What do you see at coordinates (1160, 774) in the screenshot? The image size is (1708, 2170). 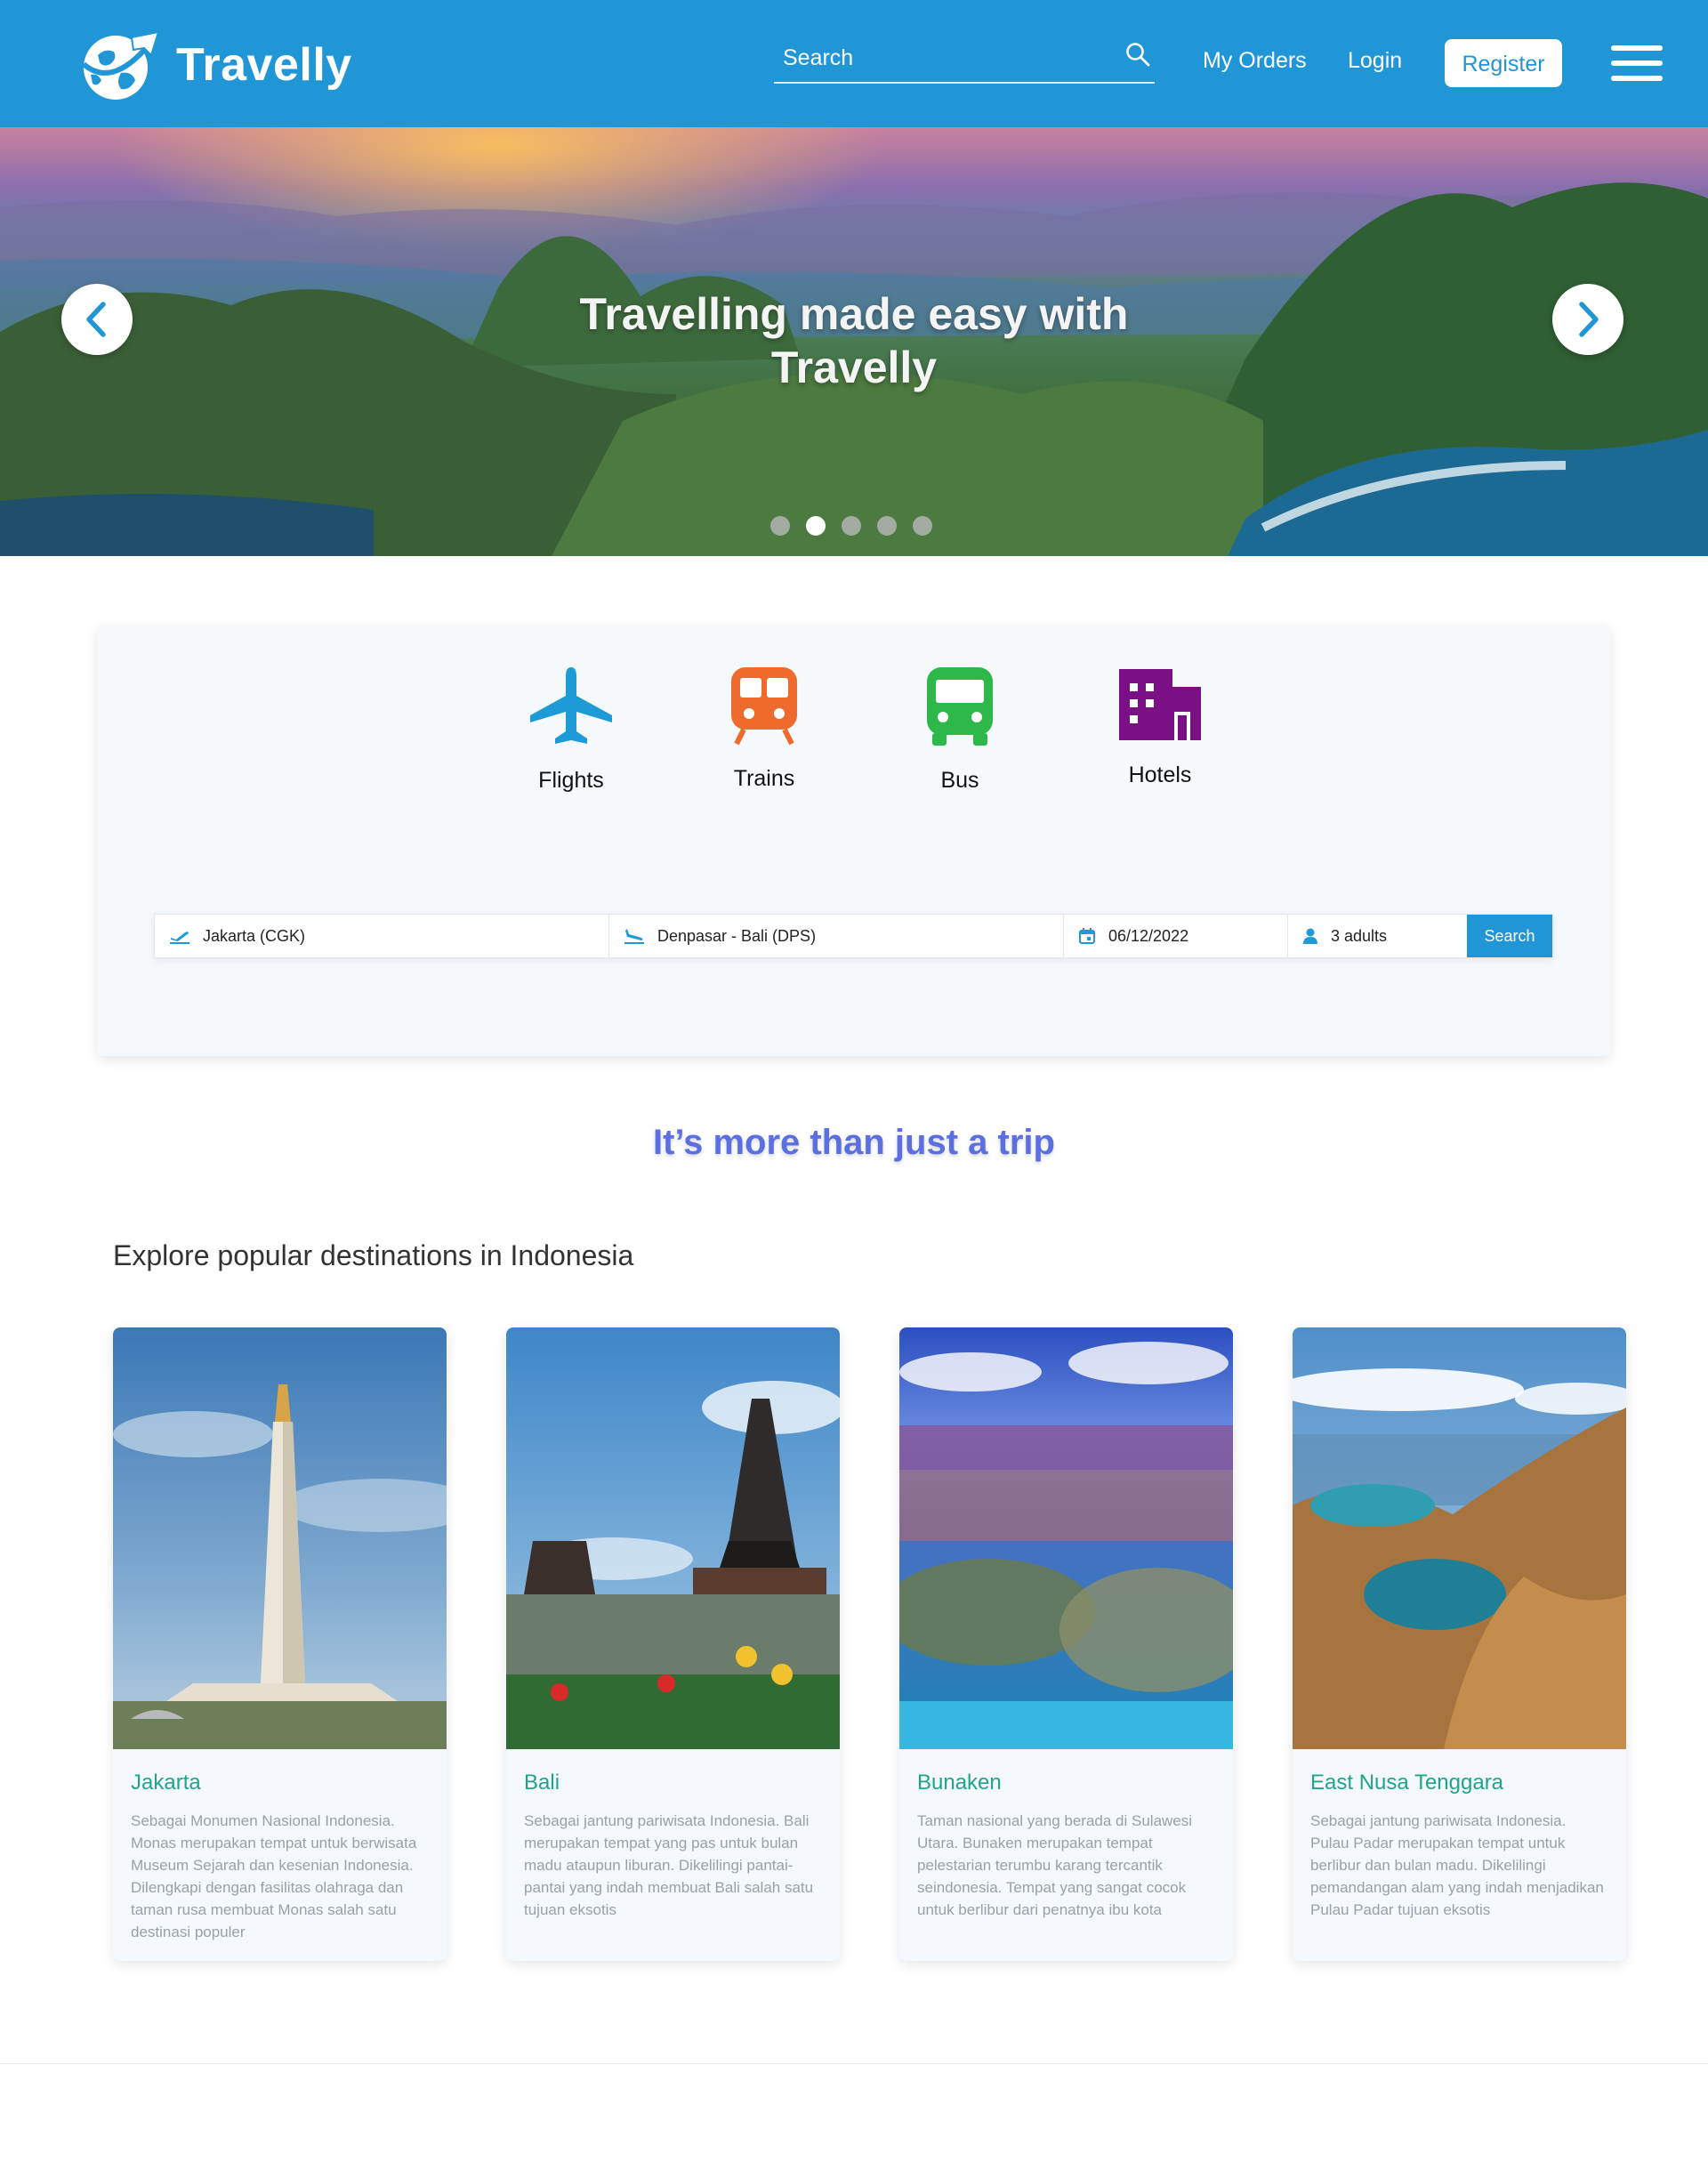 I see `mode-hotels-label: Hotels` at bounding box center [1160, 774].